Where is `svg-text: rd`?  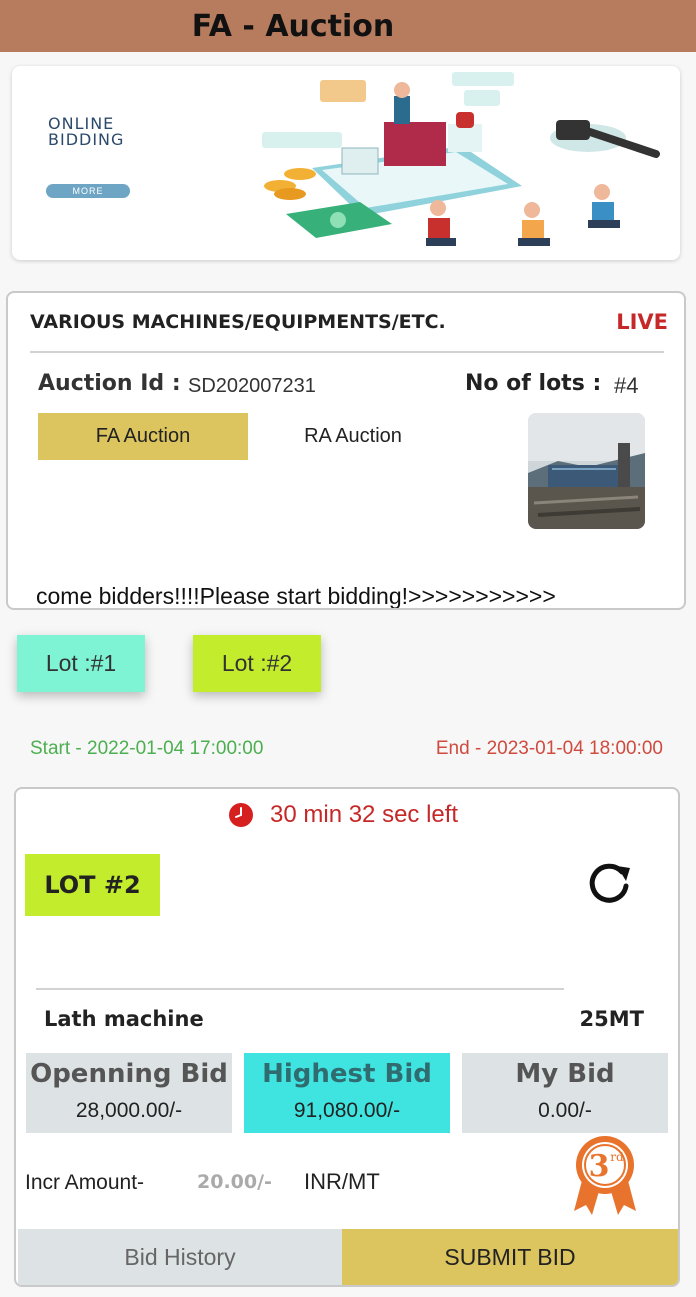 svg-text: rd is located at coordinates (617, 1157).